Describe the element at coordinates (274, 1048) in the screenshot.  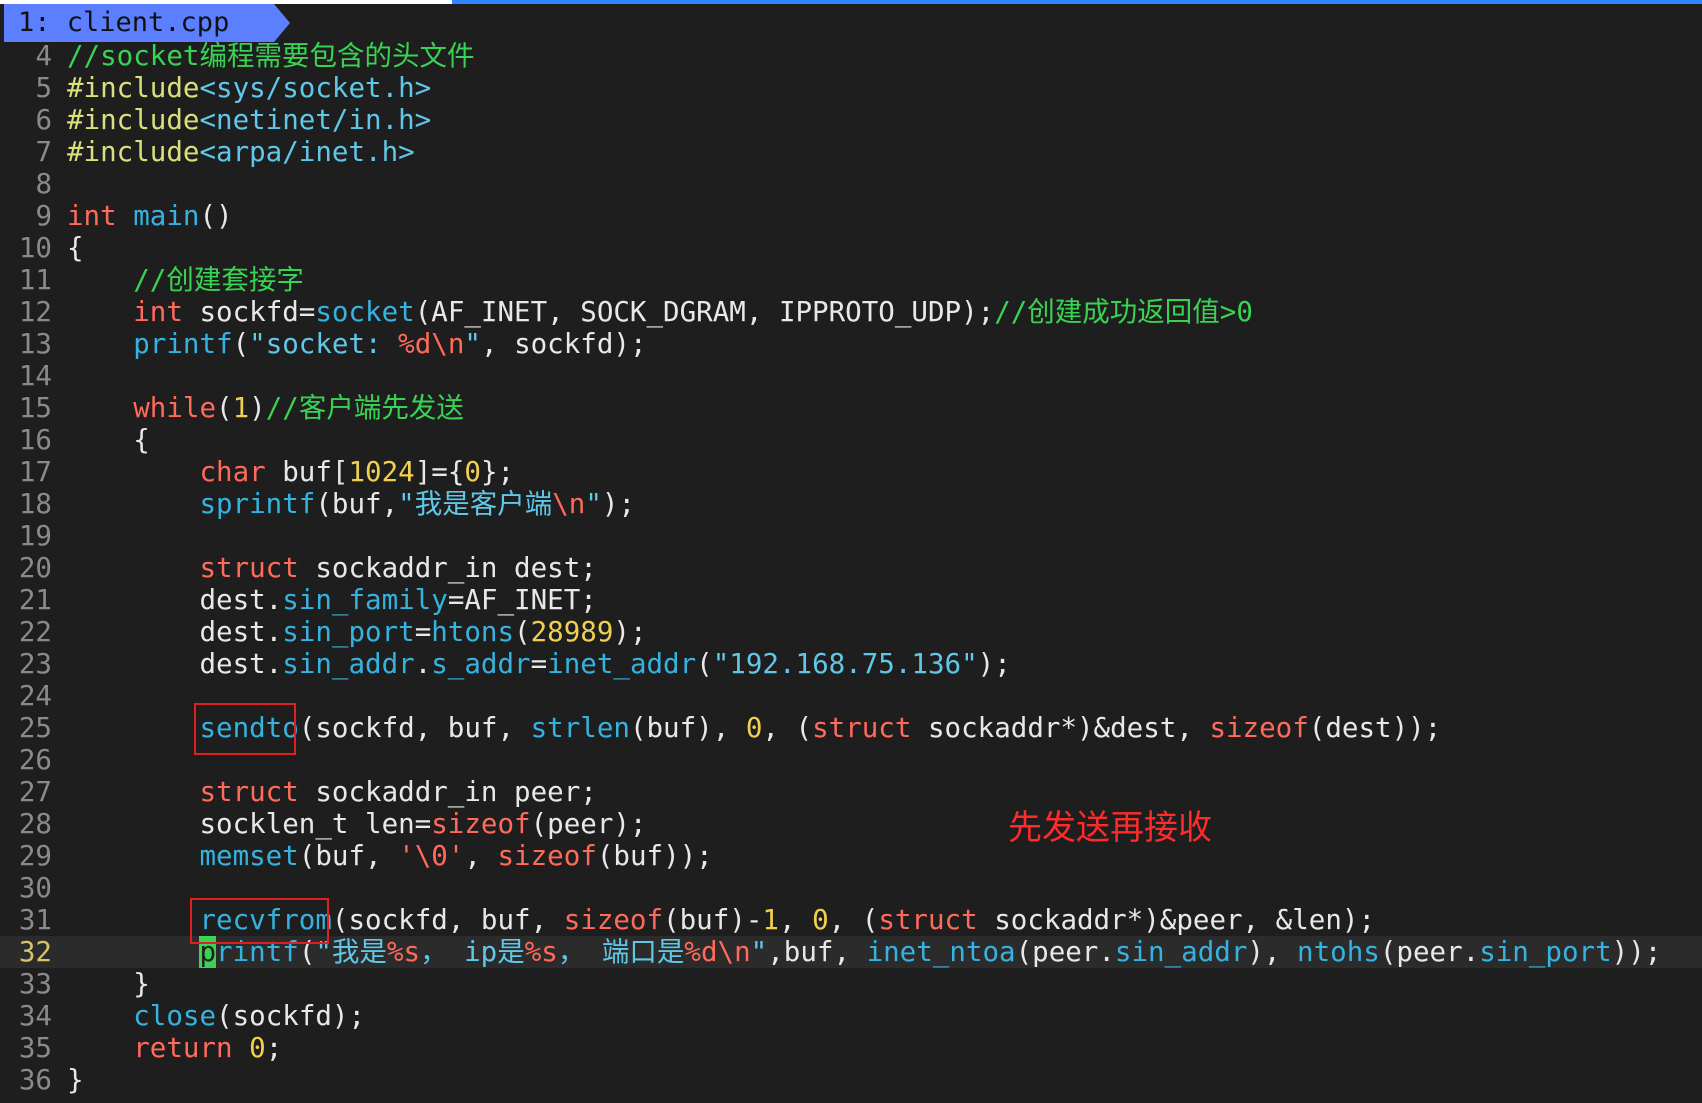
I see `code-token: ;` at that location.